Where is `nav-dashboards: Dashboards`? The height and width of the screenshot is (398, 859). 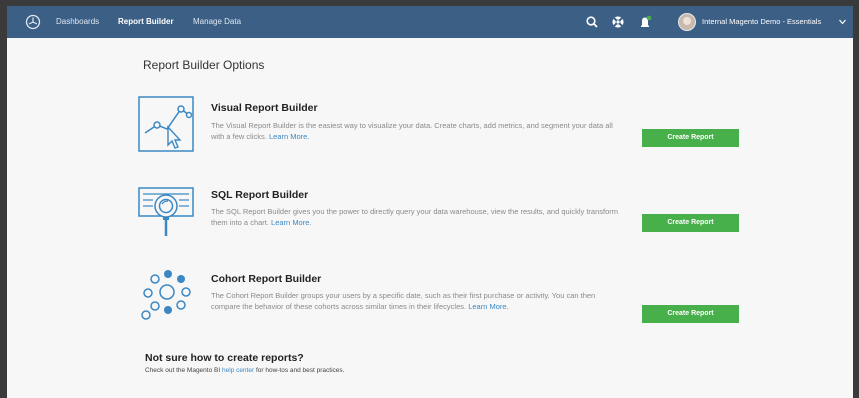 nav-dashboards: Dashboards is located at coordinates (77, 22).